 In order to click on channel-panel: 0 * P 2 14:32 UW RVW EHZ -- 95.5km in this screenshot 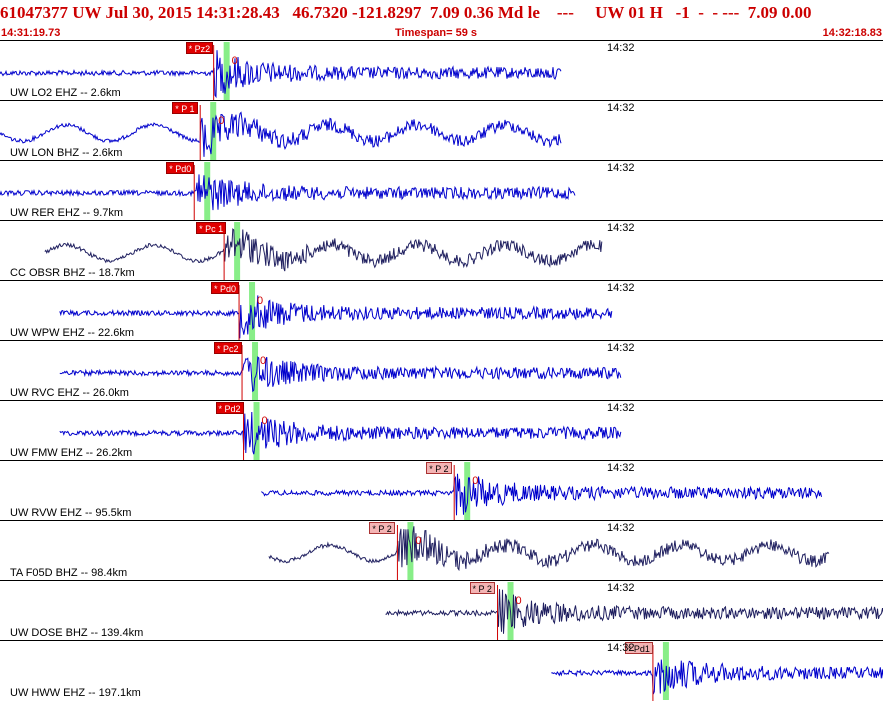, I will do `click(441, 490)`.